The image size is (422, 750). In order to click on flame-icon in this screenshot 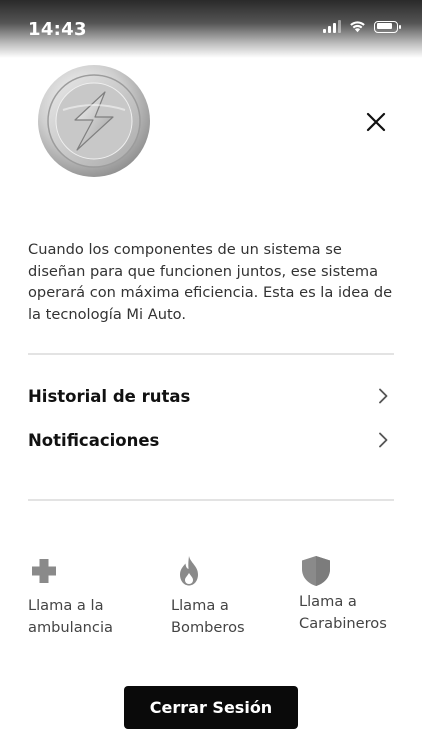, I will do `click(189, 571)`.